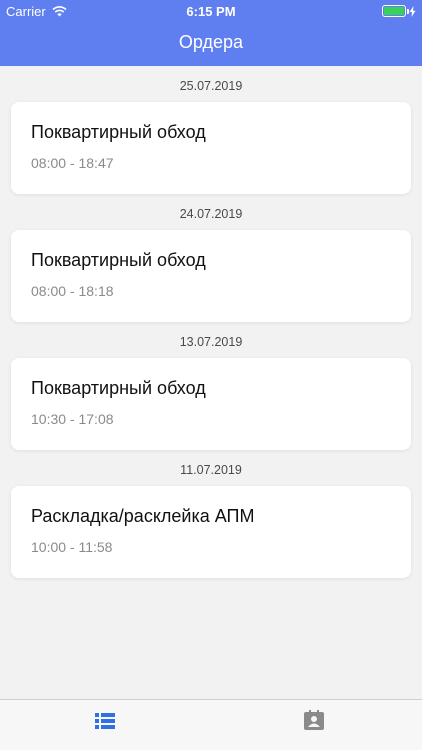 The height and width of the screenshot is (750, 422). Describe the element at coordinates (211, 42) in the screenshot. I see `page-title: Ордера` at that location.